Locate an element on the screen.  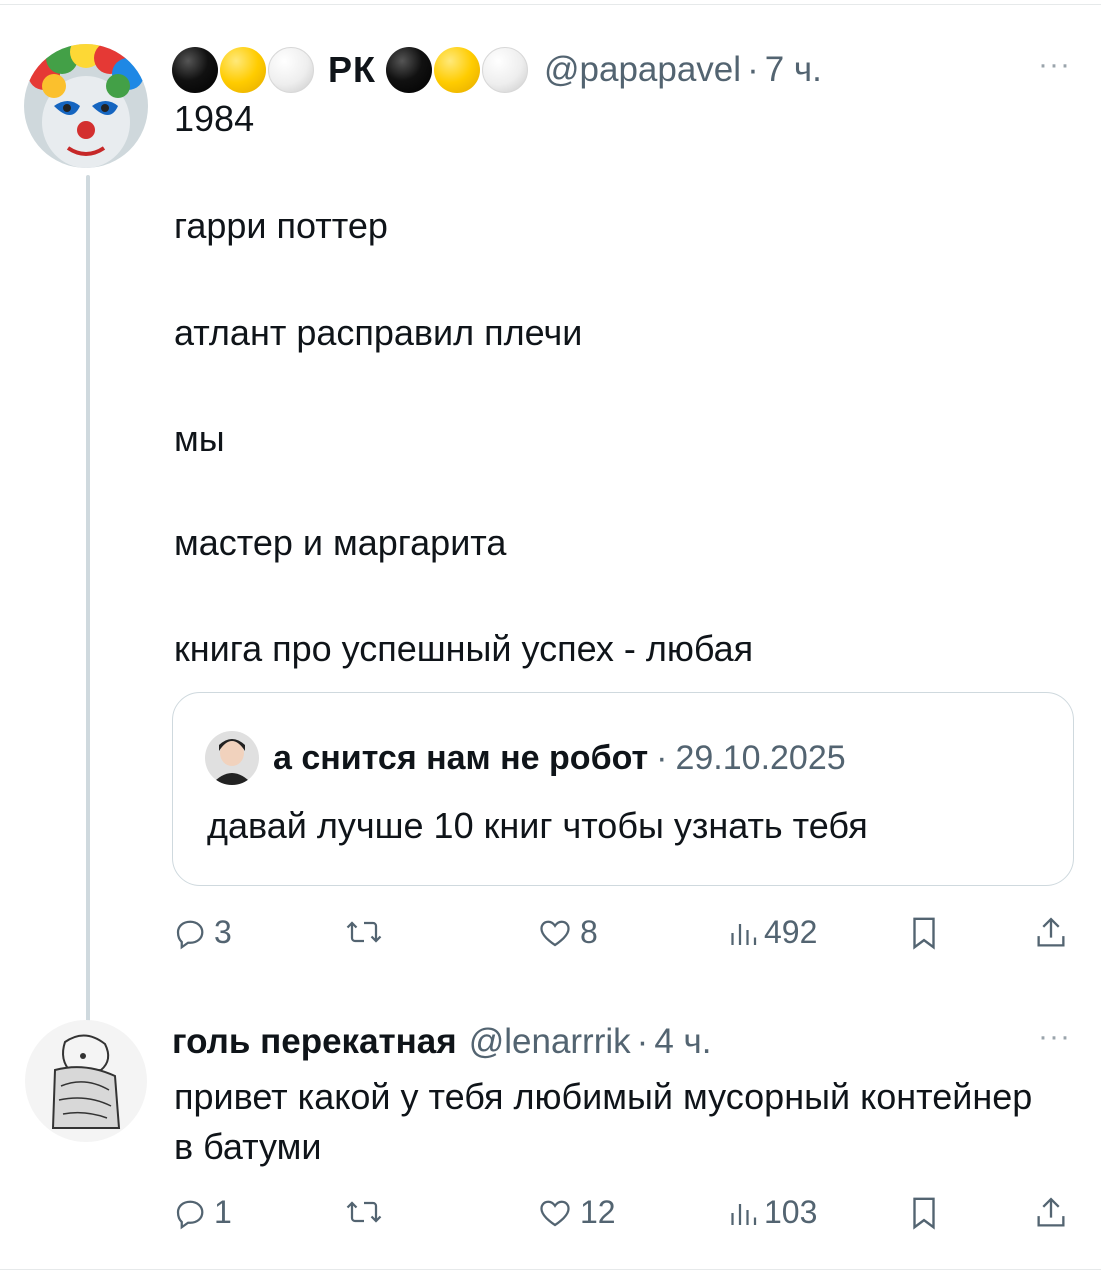
quoted-tweet-header: а снится нам не робот · 29.10.2025 is located at coordinates (525, 758).